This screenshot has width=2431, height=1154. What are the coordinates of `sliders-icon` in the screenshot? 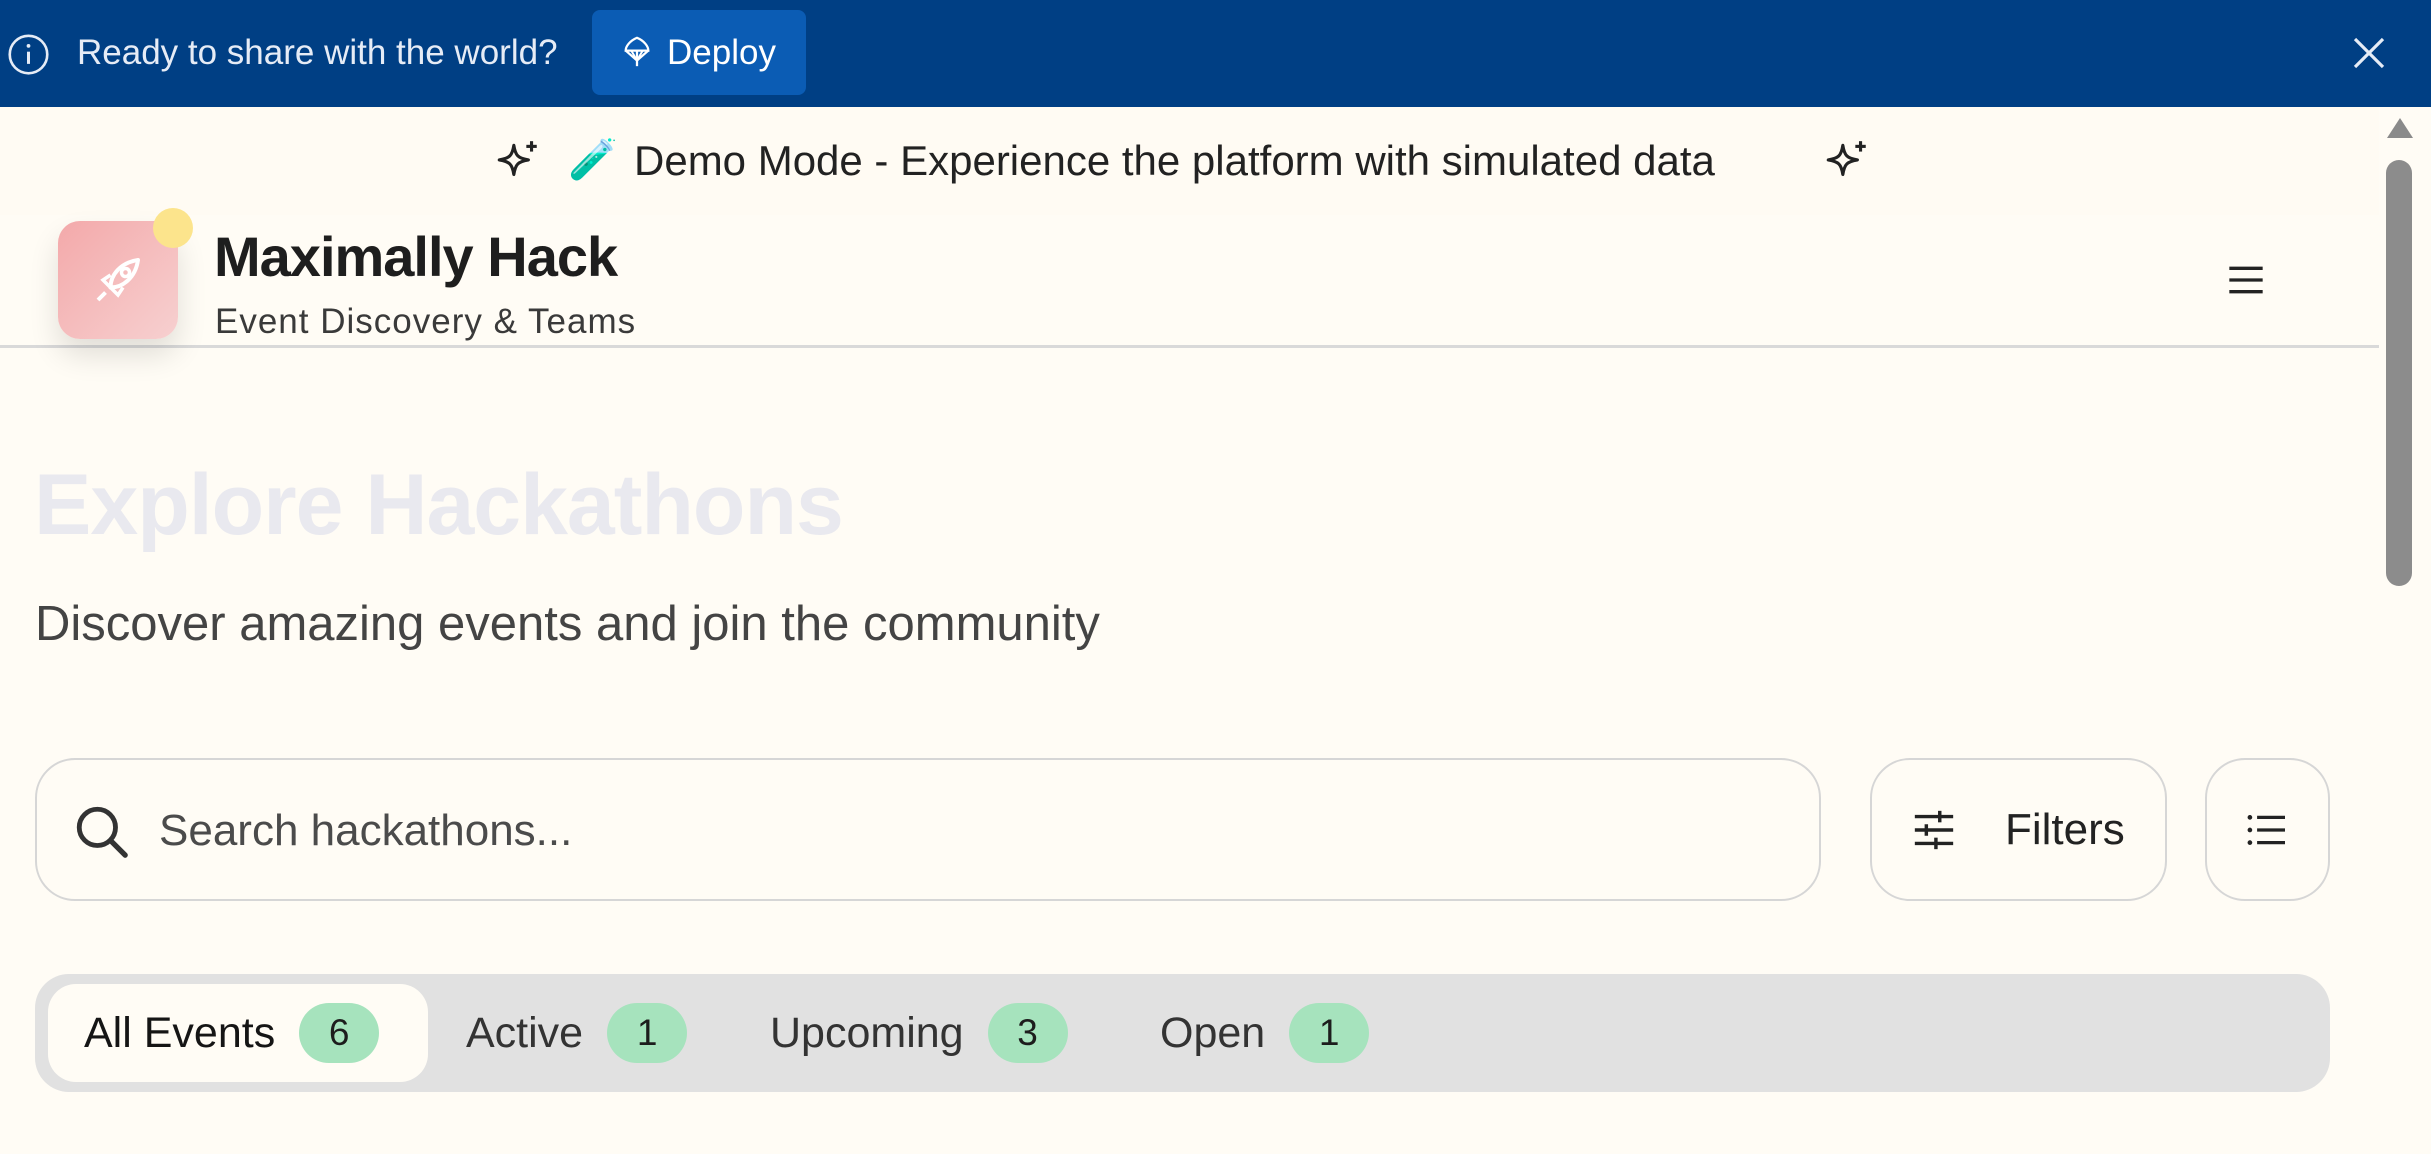 It's located at (1934, 830).